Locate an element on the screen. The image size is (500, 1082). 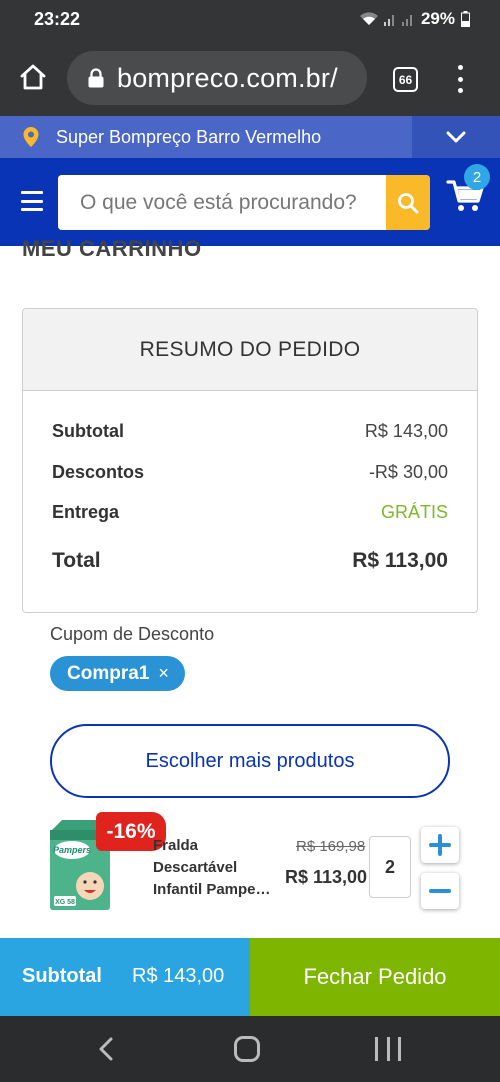
site-header: 2 is located at coordinates (250, 202).